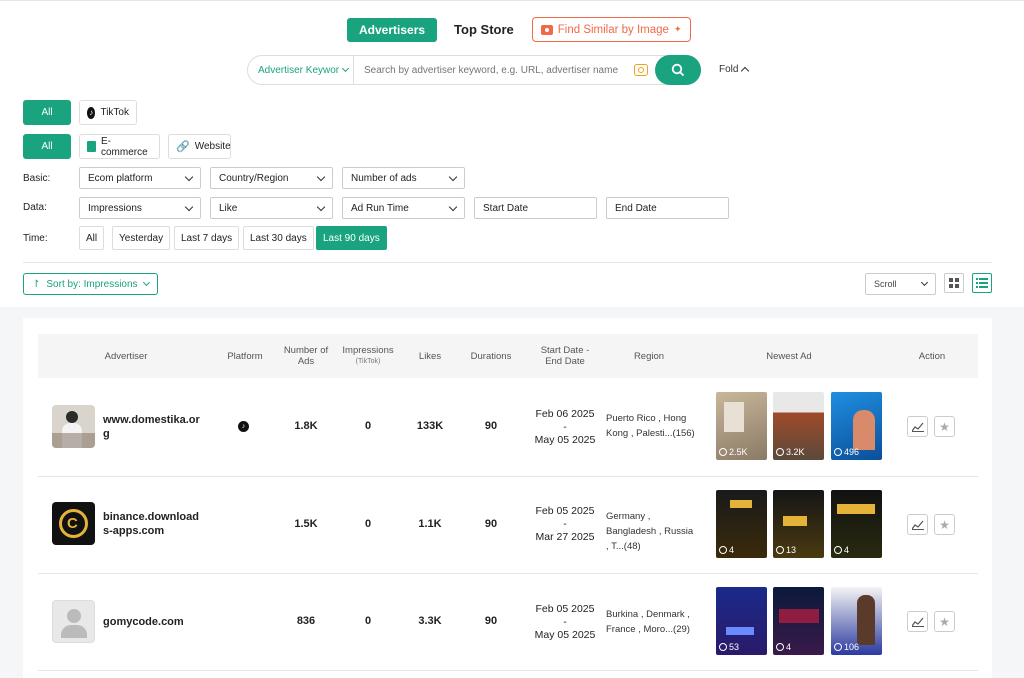  I want to click on time-yesterday-button: Yesterday, so click(141, 238).